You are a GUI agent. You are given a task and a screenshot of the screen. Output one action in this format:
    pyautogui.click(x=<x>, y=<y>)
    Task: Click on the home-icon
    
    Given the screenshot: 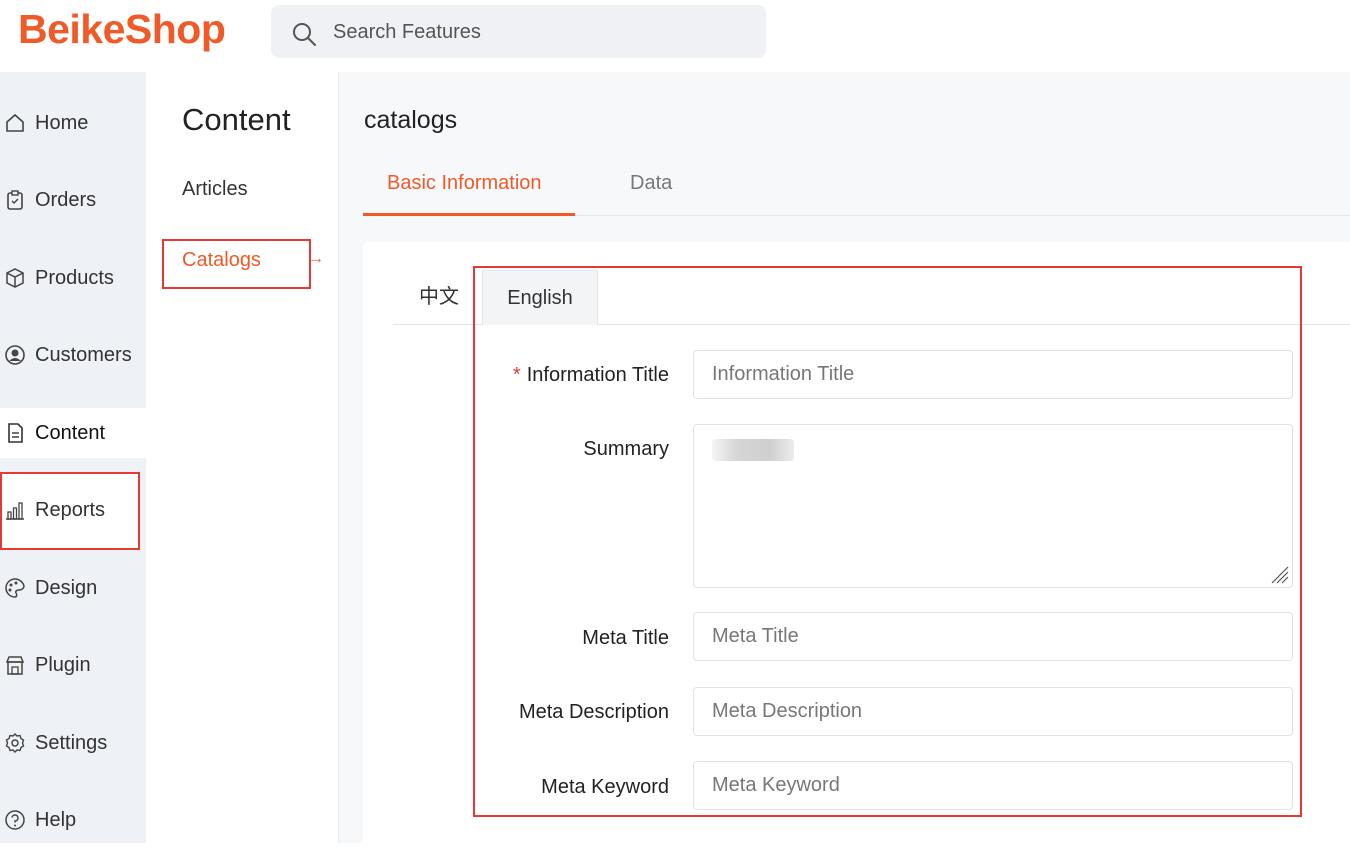 What is the action you would take?
    pyautogui.click(x=15, y=122)
    